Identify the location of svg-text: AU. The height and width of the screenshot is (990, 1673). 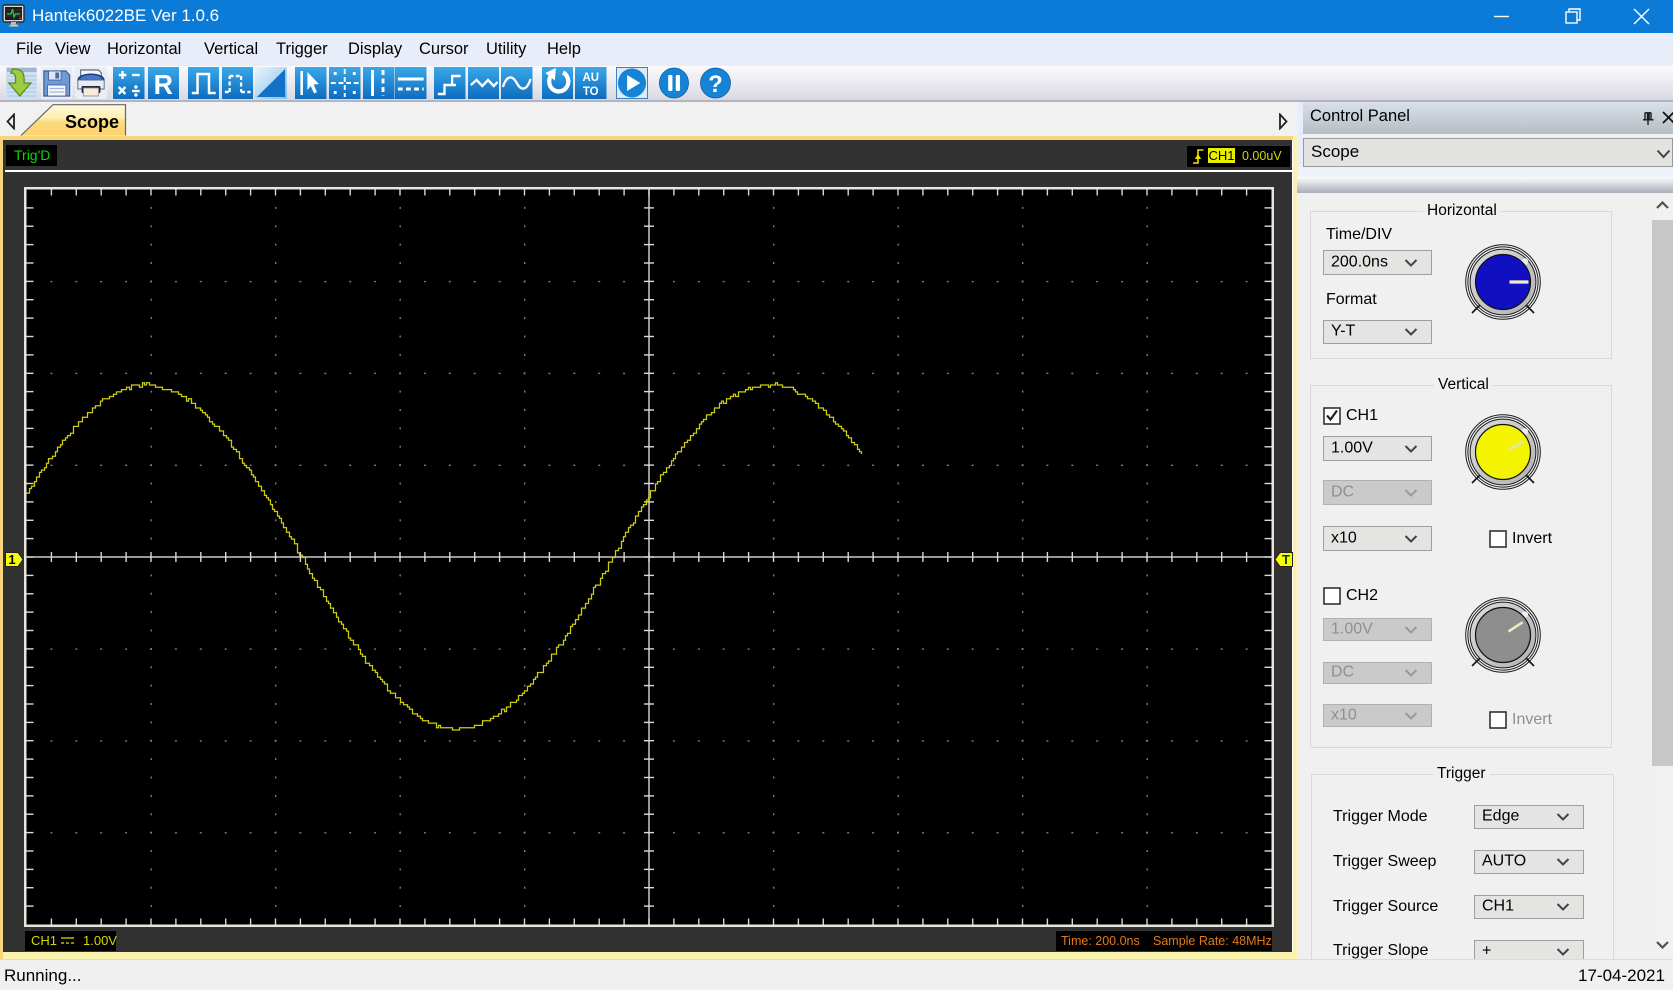
(590, 77).